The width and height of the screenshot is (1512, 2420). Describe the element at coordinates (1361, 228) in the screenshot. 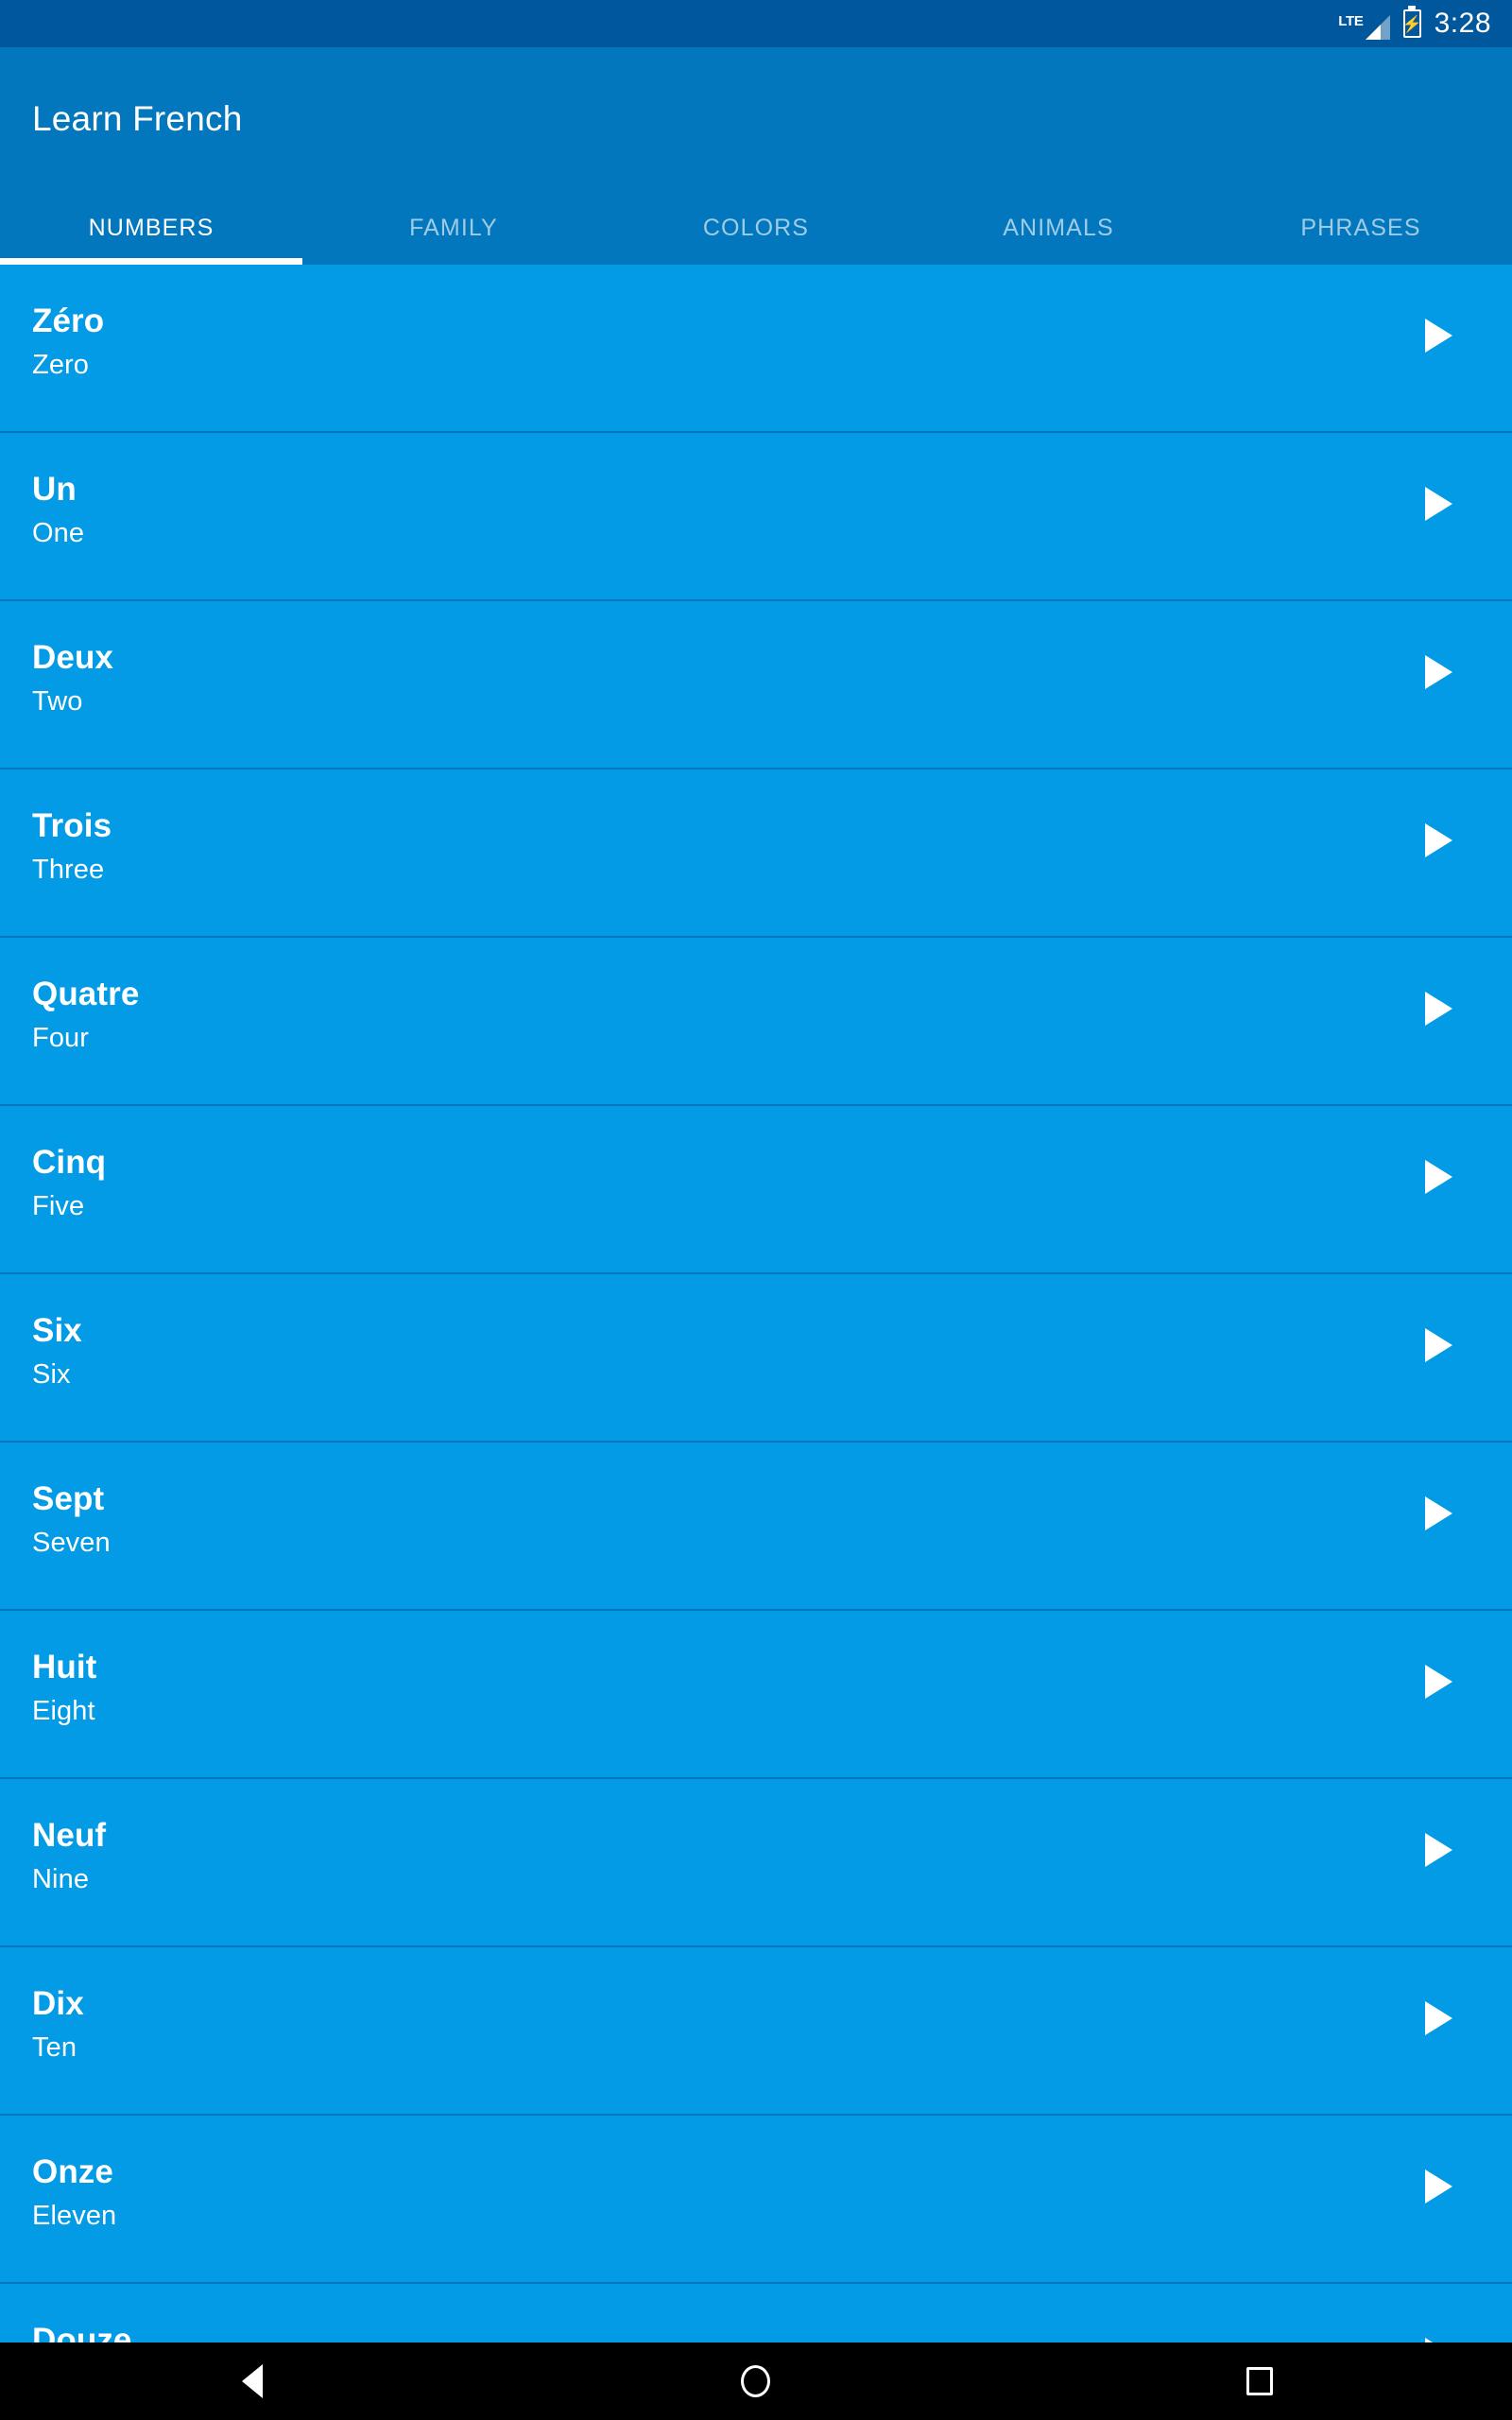

I see `tab-phrases: PHRASES` at that location.